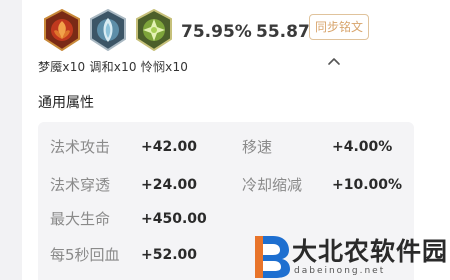 This screenshot has width=450, height=280. What do you see at coordinates (80, 147) in the screenshot?
I see `stat-label: 法术攻击` at bounding box center [80, 147].